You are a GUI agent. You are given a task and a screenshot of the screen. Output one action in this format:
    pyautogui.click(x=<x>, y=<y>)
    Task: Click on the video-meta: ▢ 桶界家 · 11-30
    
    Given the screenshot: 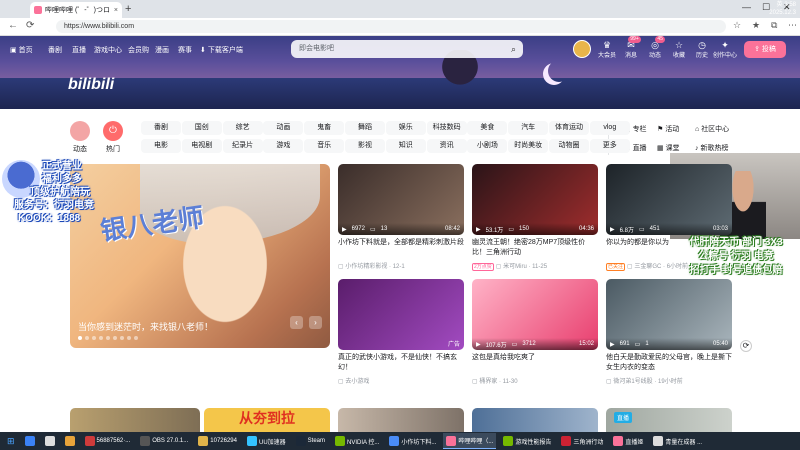 What is the action you would take?
    pyautogui.click(x=535, y=380)
    